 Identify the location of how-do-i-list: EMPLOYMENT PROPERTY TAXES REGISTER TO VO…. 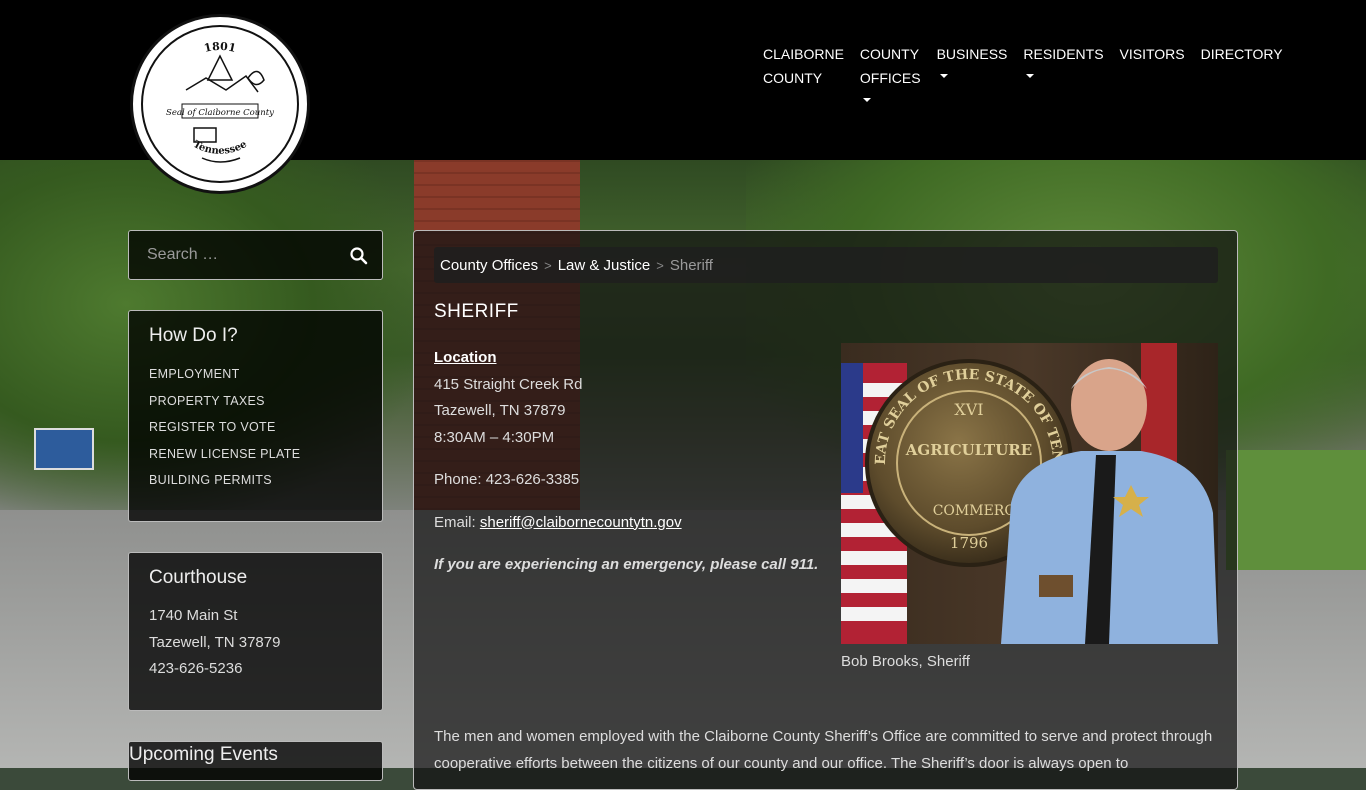
(255, 427).